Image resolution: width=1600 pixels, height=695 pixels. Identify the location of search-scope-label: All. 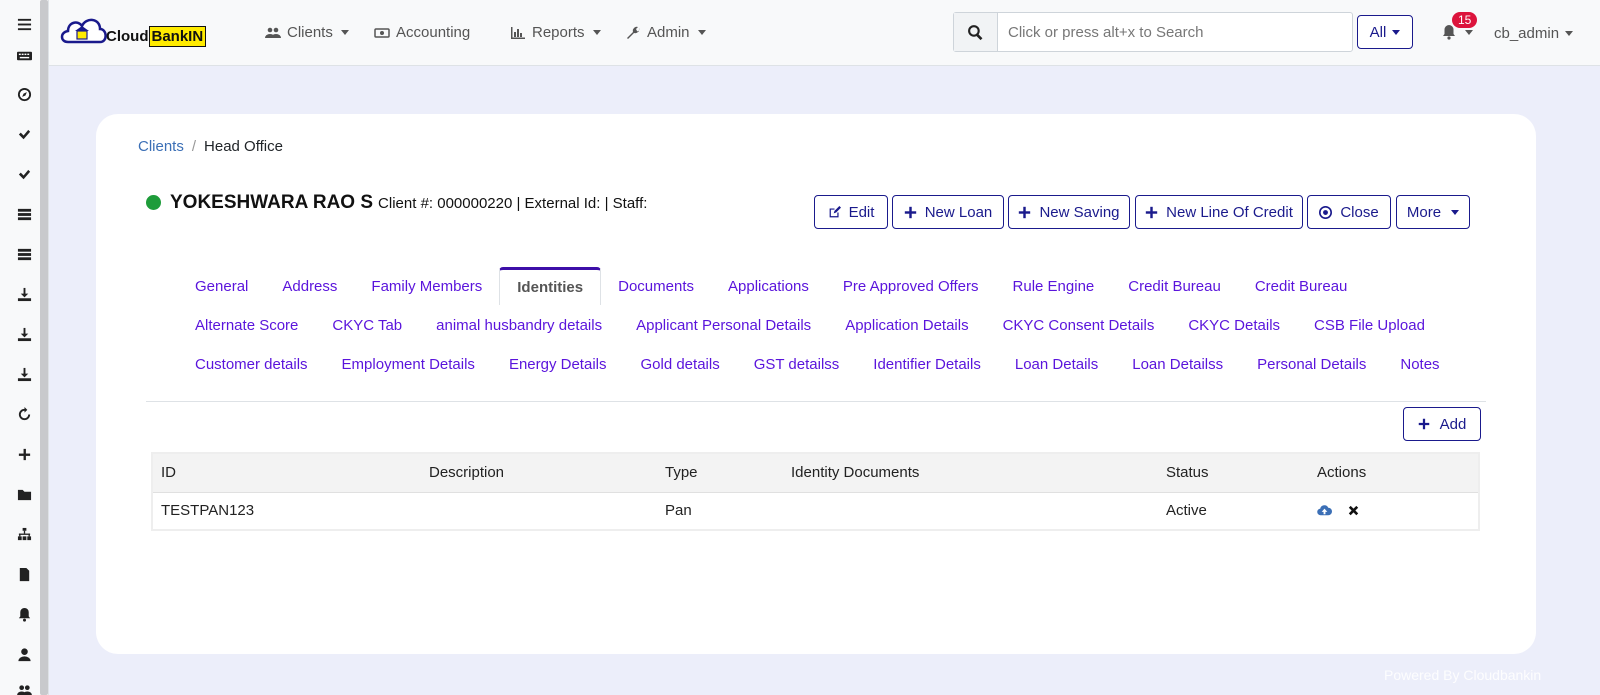
(1378, 32).